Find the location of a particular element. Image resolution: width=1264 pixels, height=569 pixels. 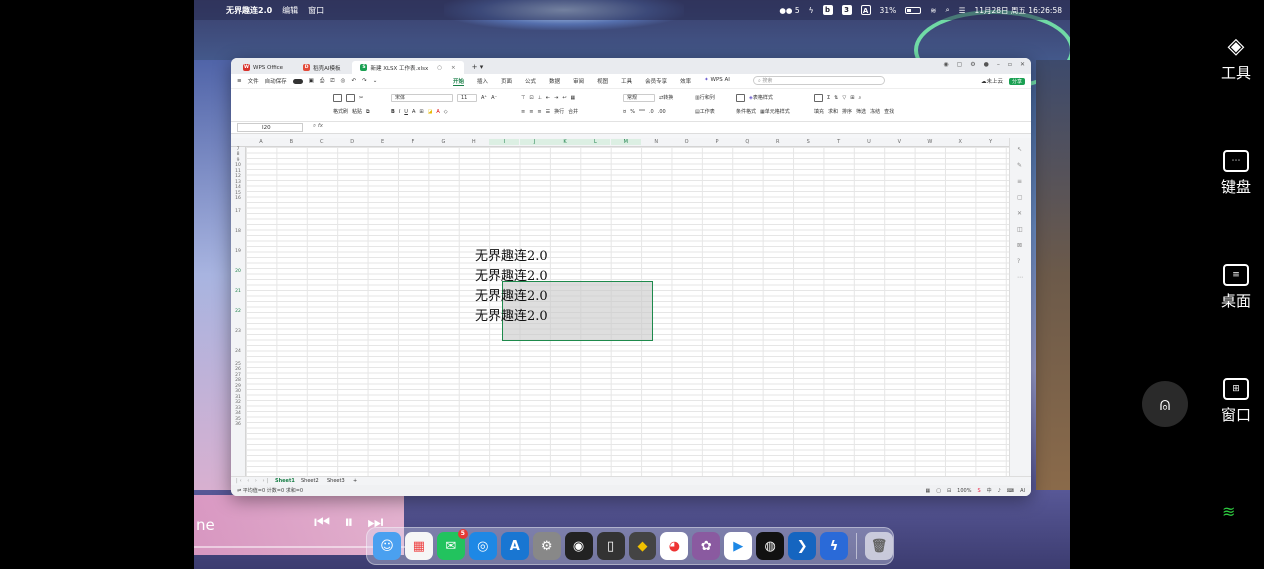

close-window-icon: ✕ is located at coordinates (1022, 64).